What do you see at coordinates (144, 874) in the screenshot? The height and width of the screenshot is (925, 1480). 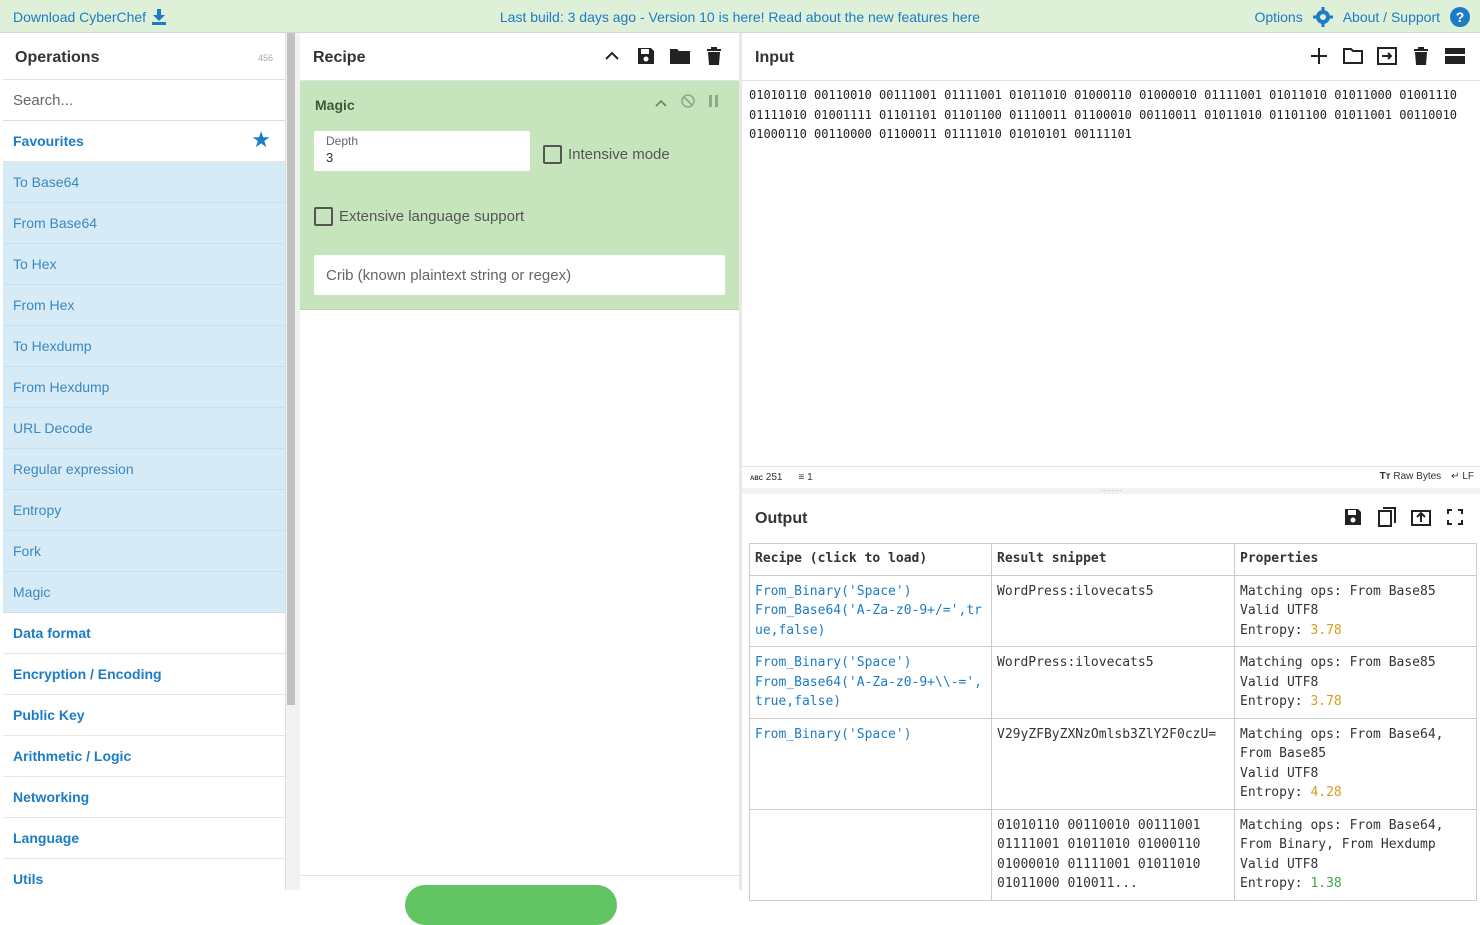 I see `category-utils: Utils` at bounding box center [144, 874].